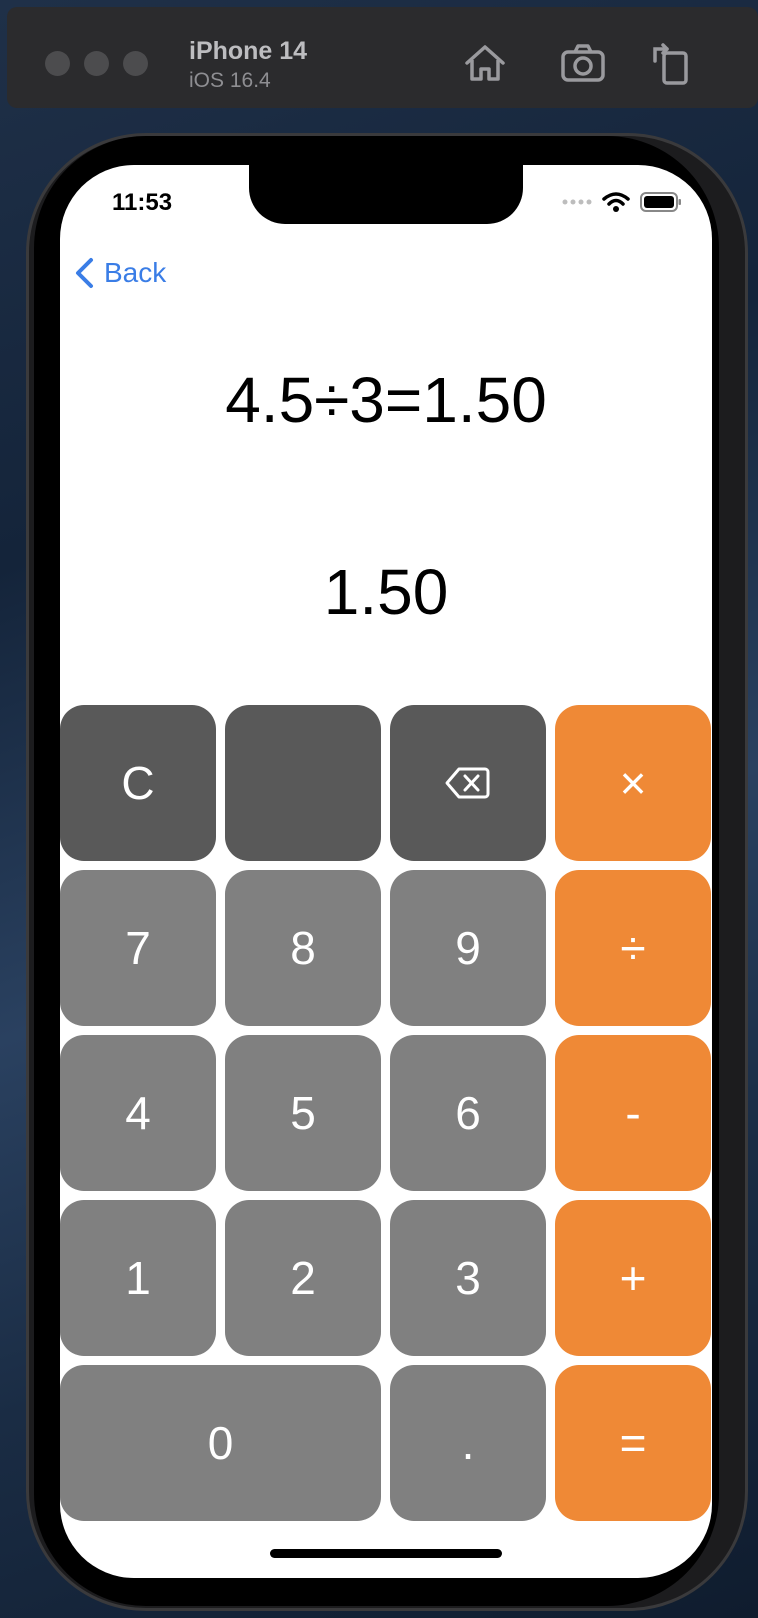 The height and width of the screenshot is (1618, 758). I want to click on digit-1-button: 1, so click(138, 1278).